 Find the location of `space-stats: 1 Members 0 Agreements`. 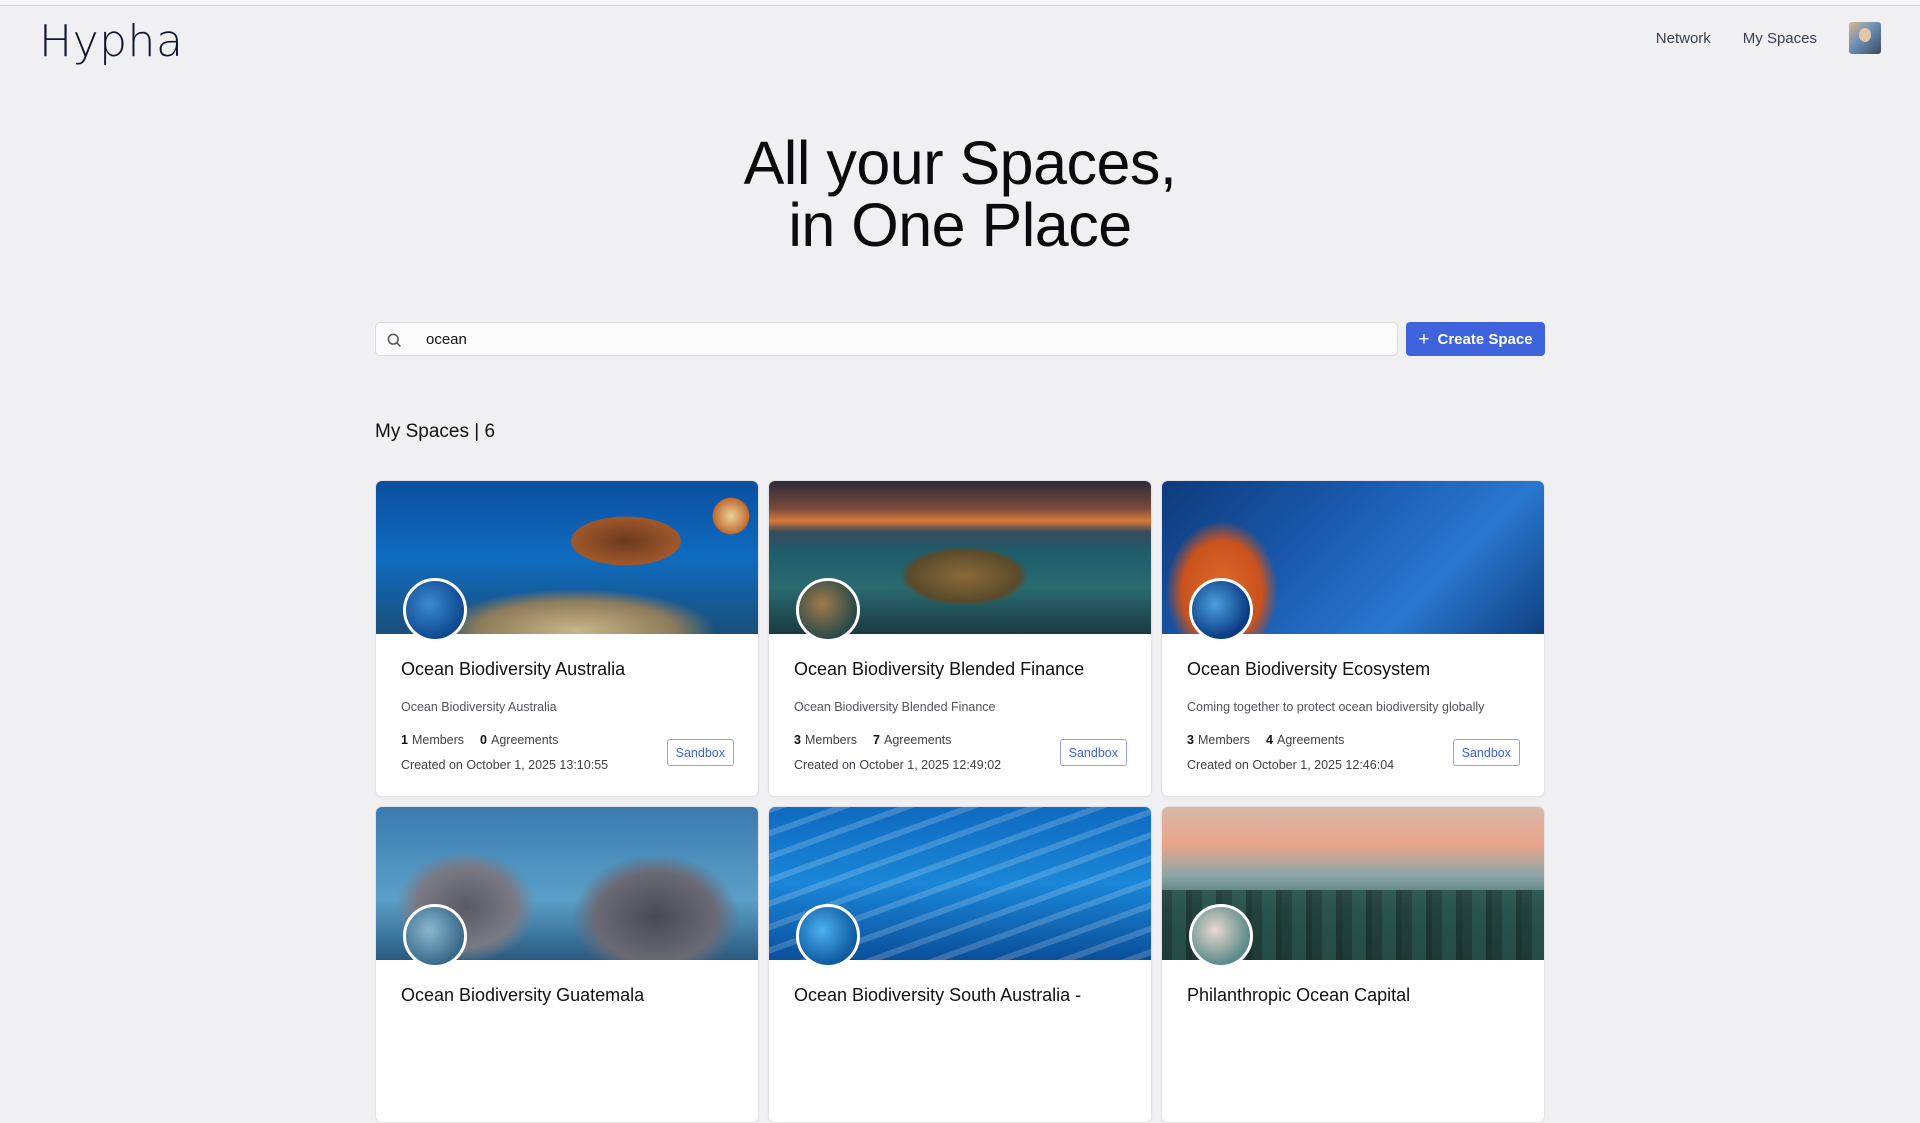

space-stats: 1 Members 0 Agreements is located at coordinates (479, 740).